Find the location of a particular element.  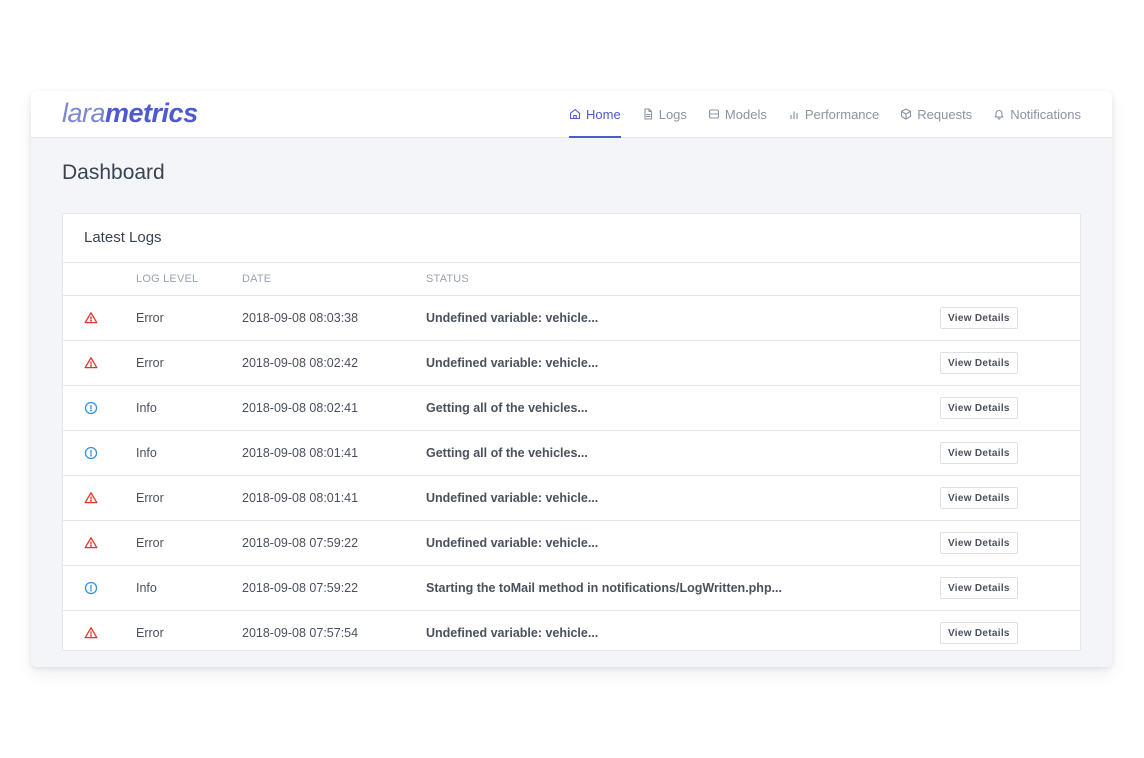

nav-item-label: Performance is located at coordinates (842, 114).